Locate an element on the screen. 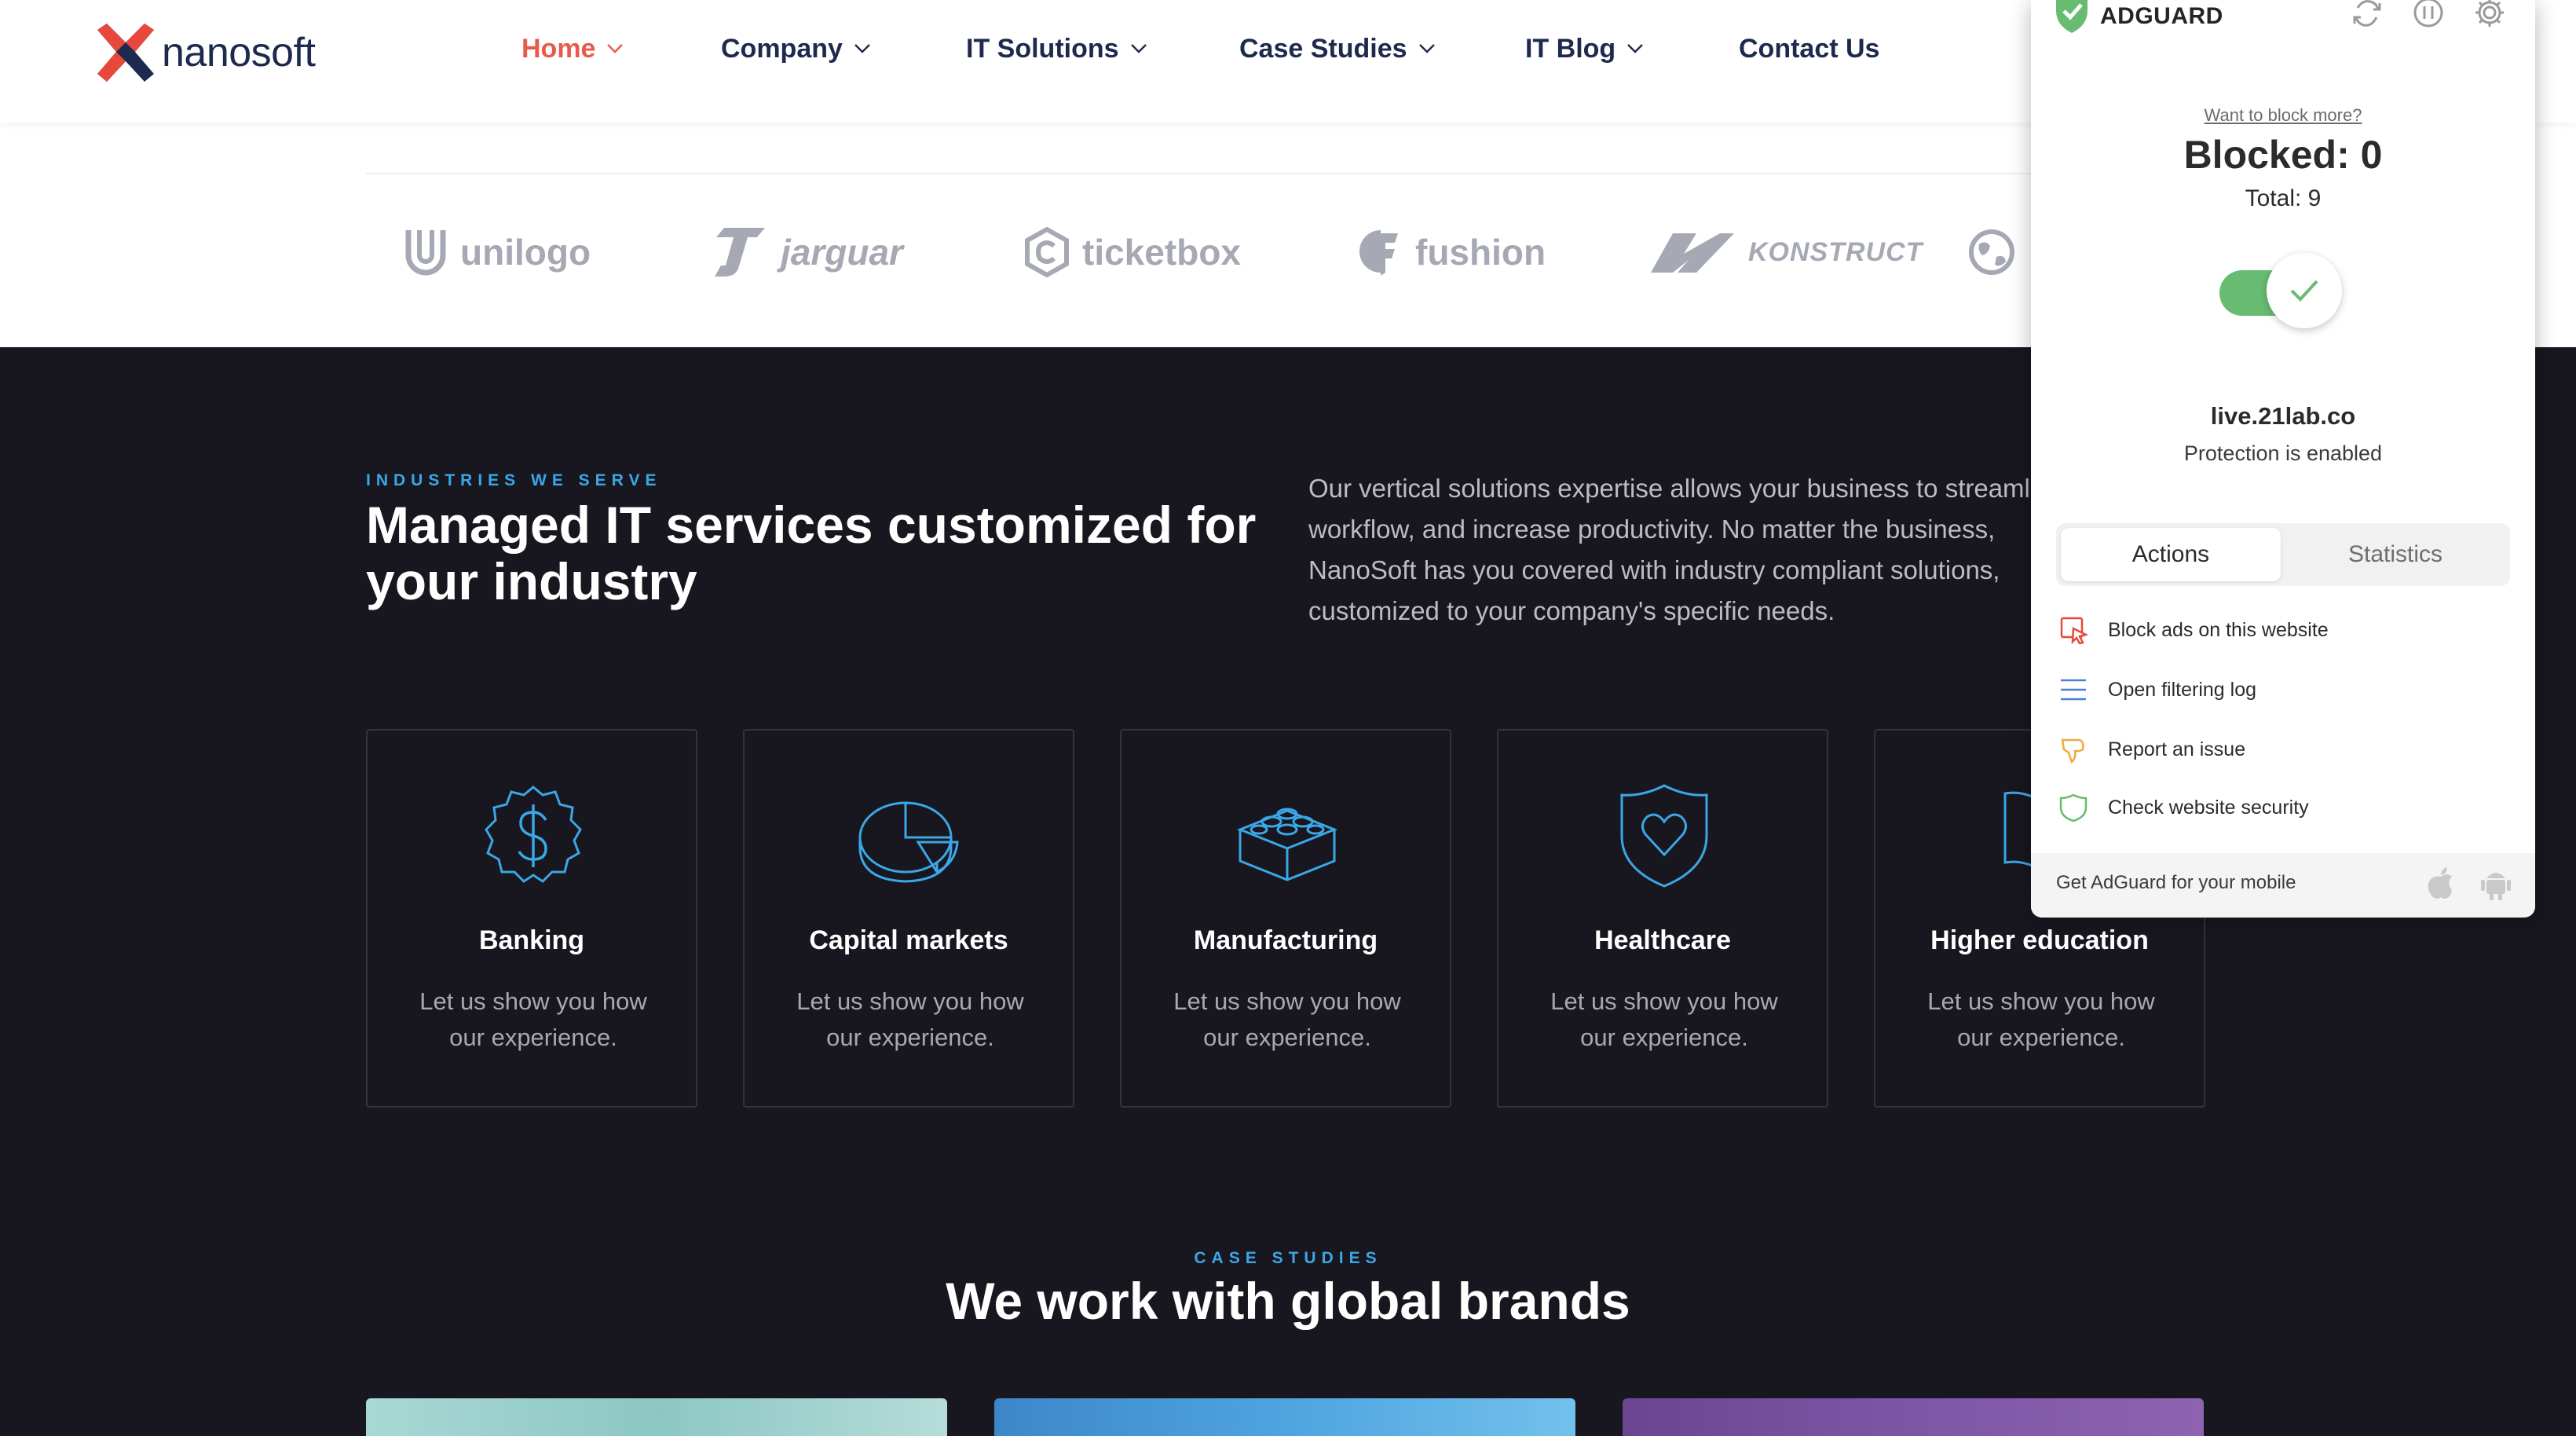  tab-actions: Actions is located at coordinates (2171, 554).